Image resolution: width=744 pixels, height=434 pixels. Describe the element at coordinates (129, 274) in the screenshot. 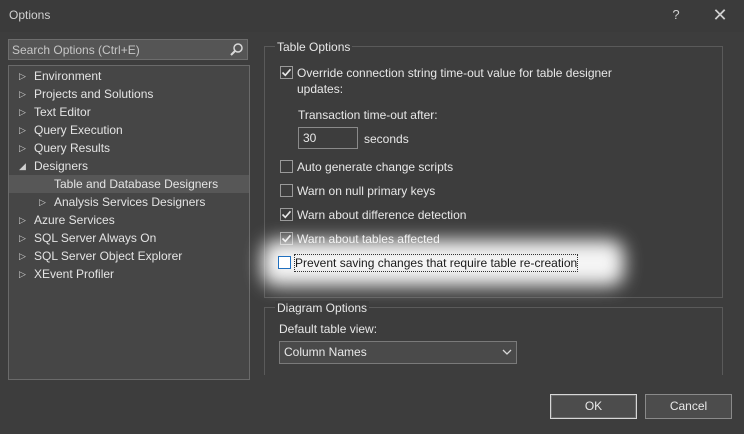

I see `tree-item-xevent-profiler: ▷ XEvent Profiler` at that location.